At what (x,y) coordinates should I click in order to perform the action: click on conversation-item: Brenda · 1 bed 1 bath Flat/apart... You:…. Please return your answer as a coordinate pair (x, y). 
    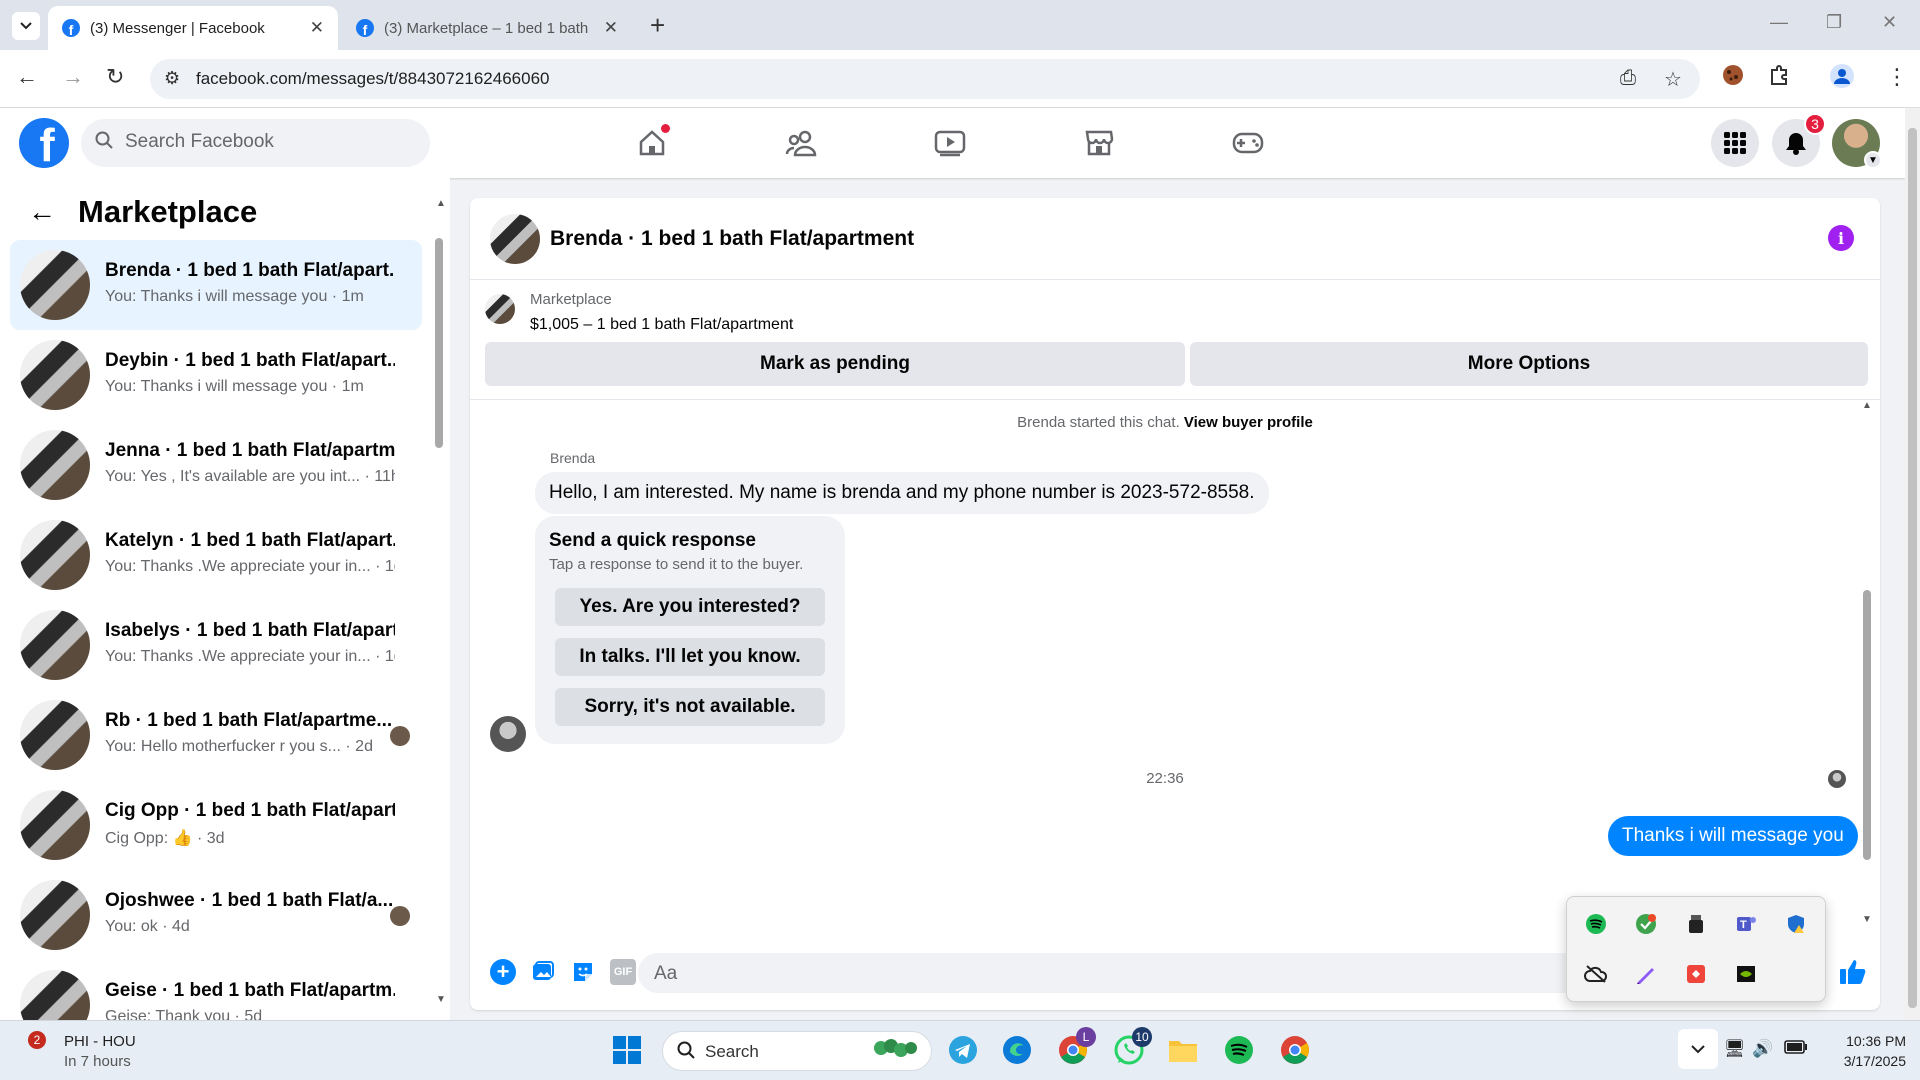
    Looking at the image, I should click on (216, 285).